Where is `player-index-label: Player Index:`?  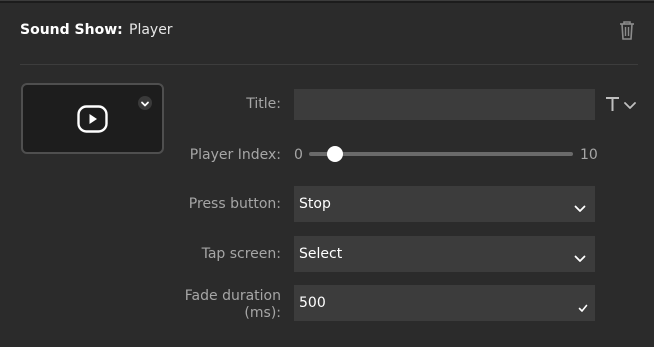 player-index-label: Player Index: is located at coordinates (235, 155).